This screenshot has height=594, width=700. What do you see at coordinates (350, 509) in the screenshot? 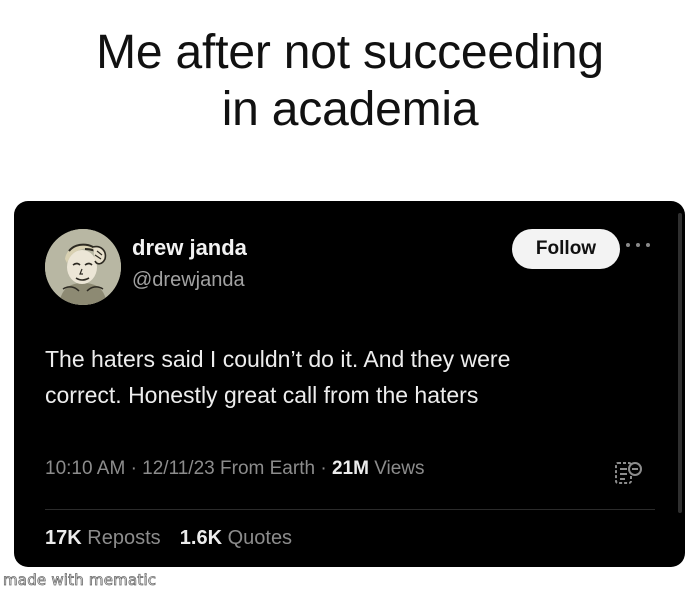
I see `divider` at bounding box center [350, 509].